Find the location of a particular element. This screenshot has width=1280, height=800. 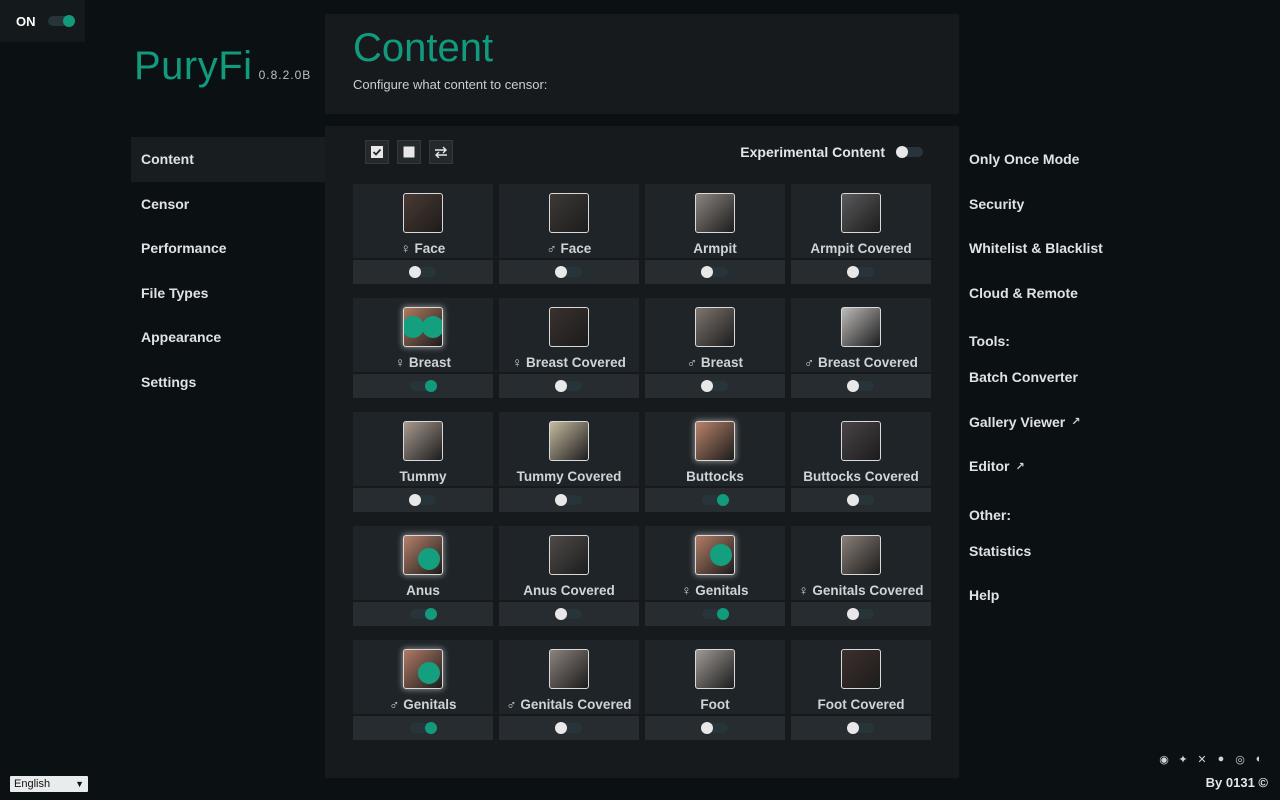

nav-item-file-types: File Types is located at coordinates (228, 293).